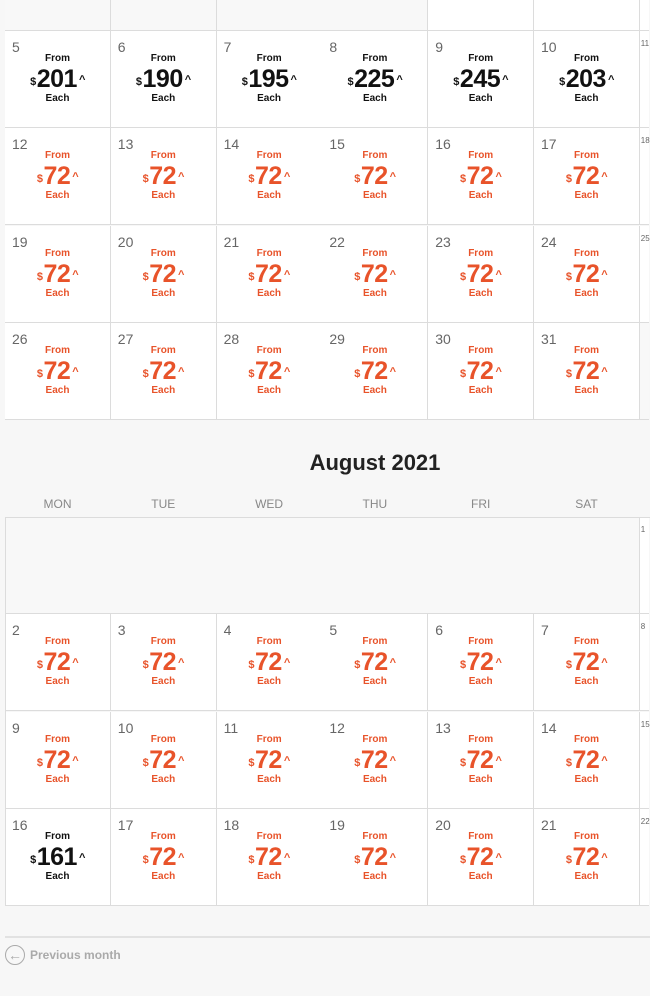  What do you see at coordinates (481, 15) in the screenshot?
I see `day-cell: 2Each` at bounding box center [481, 15].